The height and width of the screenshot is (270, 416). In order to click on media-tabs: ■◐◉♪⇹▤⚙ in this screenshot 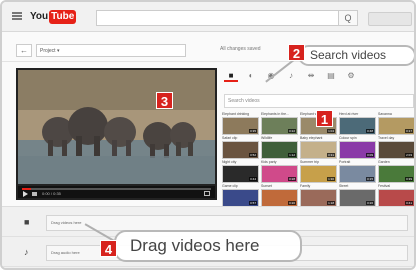, I will do `click(318, 76)`.